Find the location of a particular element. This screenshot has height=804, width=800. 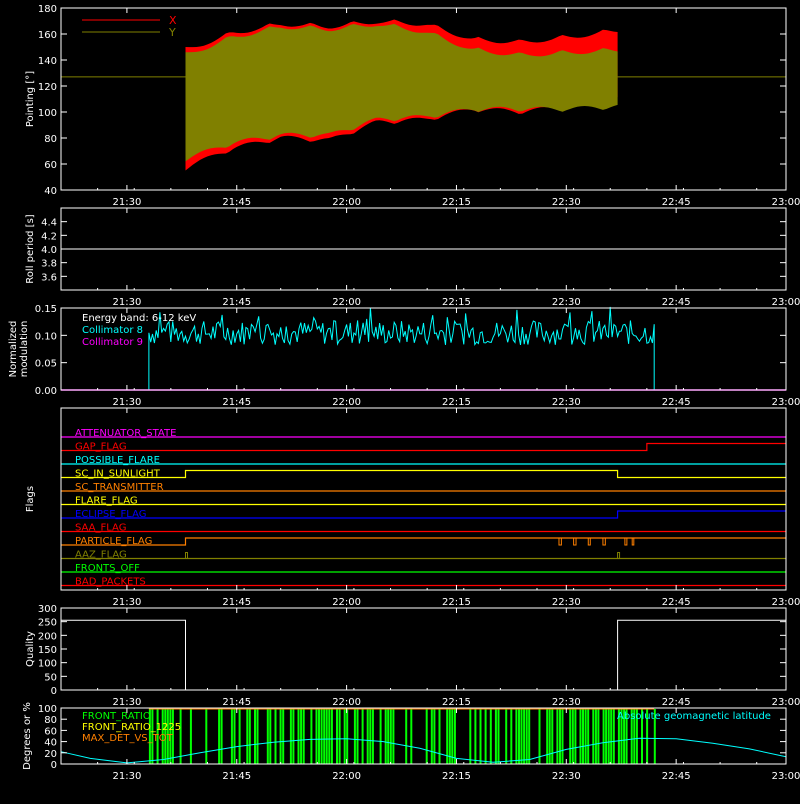

y-tick-label: 300 is located at coordinates (47, 609).